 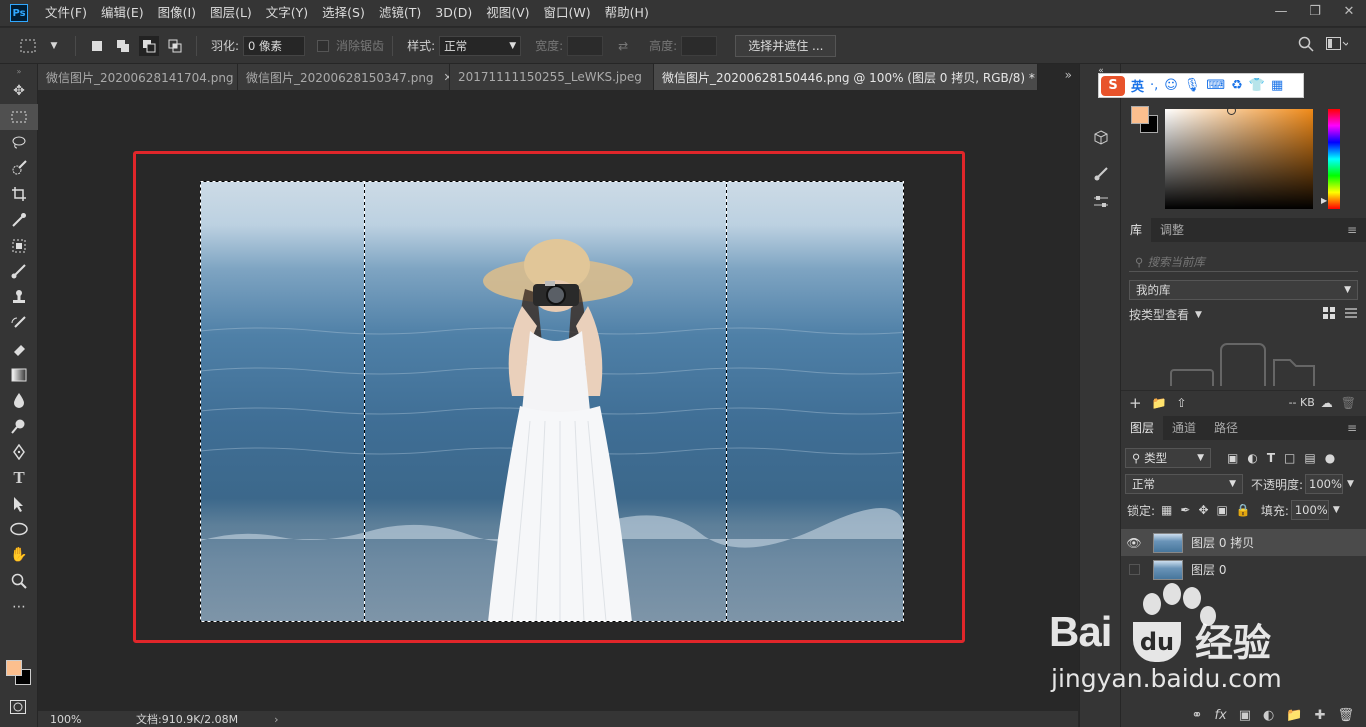 What do you see at coordinates (1232, 458) in the screenshot?
I see `pixel-filter-icon: ▣` at bounding box center [1232, 458].